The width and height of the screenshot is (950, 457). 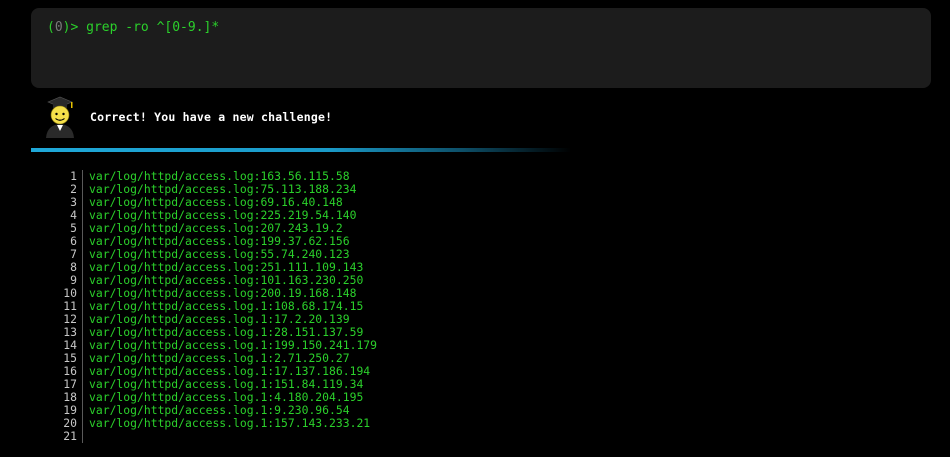 I want to click on line-number: 1, so click(x=67, y=176).